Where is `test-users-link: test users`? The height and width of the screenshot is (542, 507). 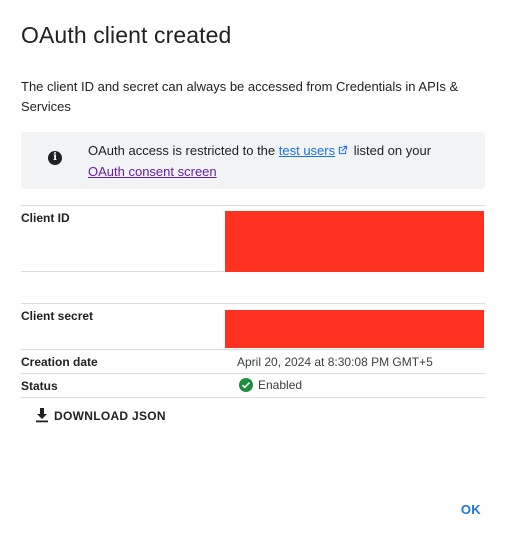 test-users-link: test users is located at coordinates (307, 150).